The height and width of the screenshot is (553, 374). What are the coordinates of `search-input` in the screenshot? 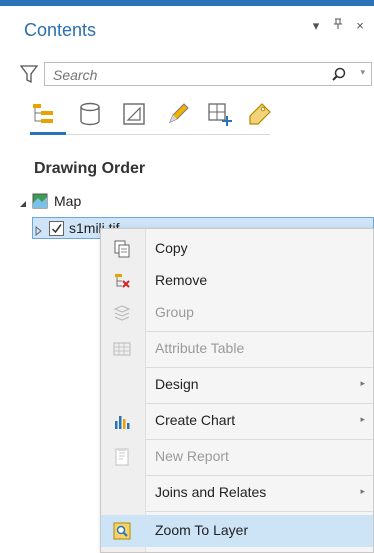 It's located at (183, 75).